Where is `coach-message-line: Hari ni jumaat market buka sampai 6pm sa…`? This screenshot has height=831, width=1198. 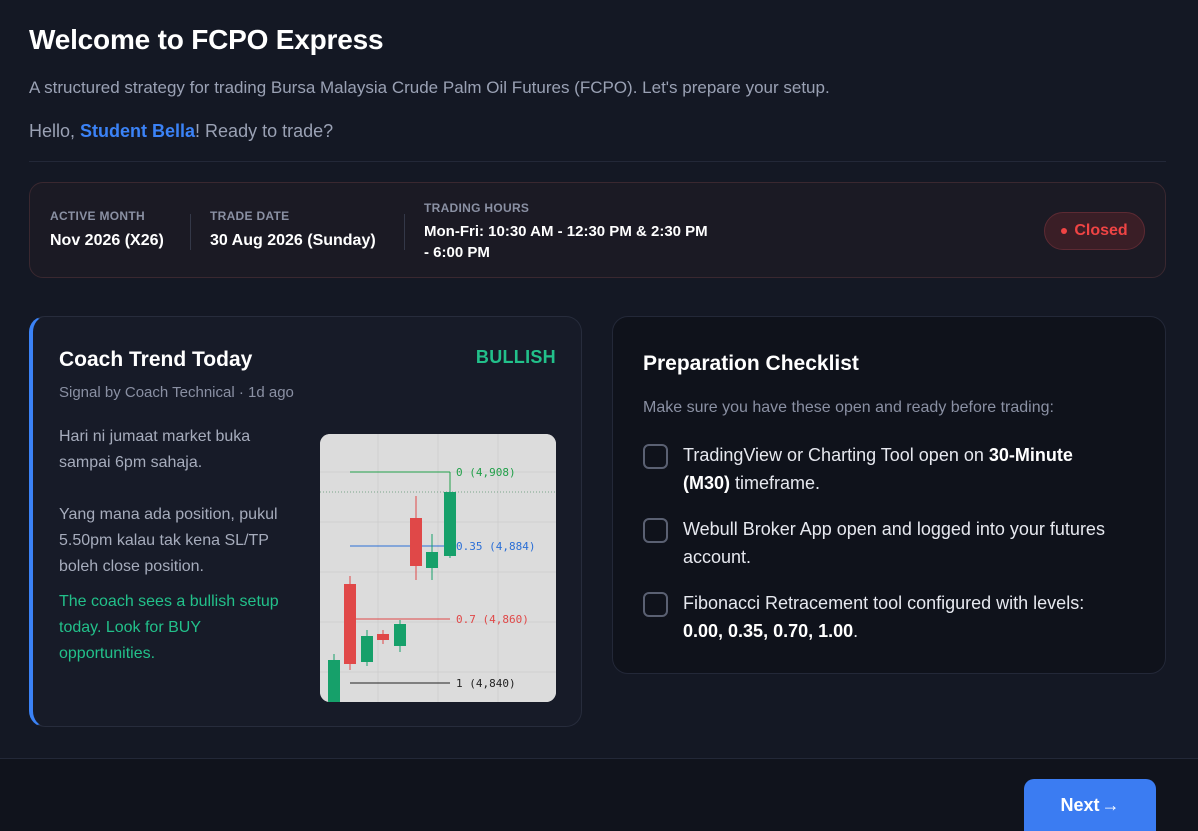
coach-message-line: Hari ni jumaat market buka sampai 6pm sa… is located at coordinates (155, 449).